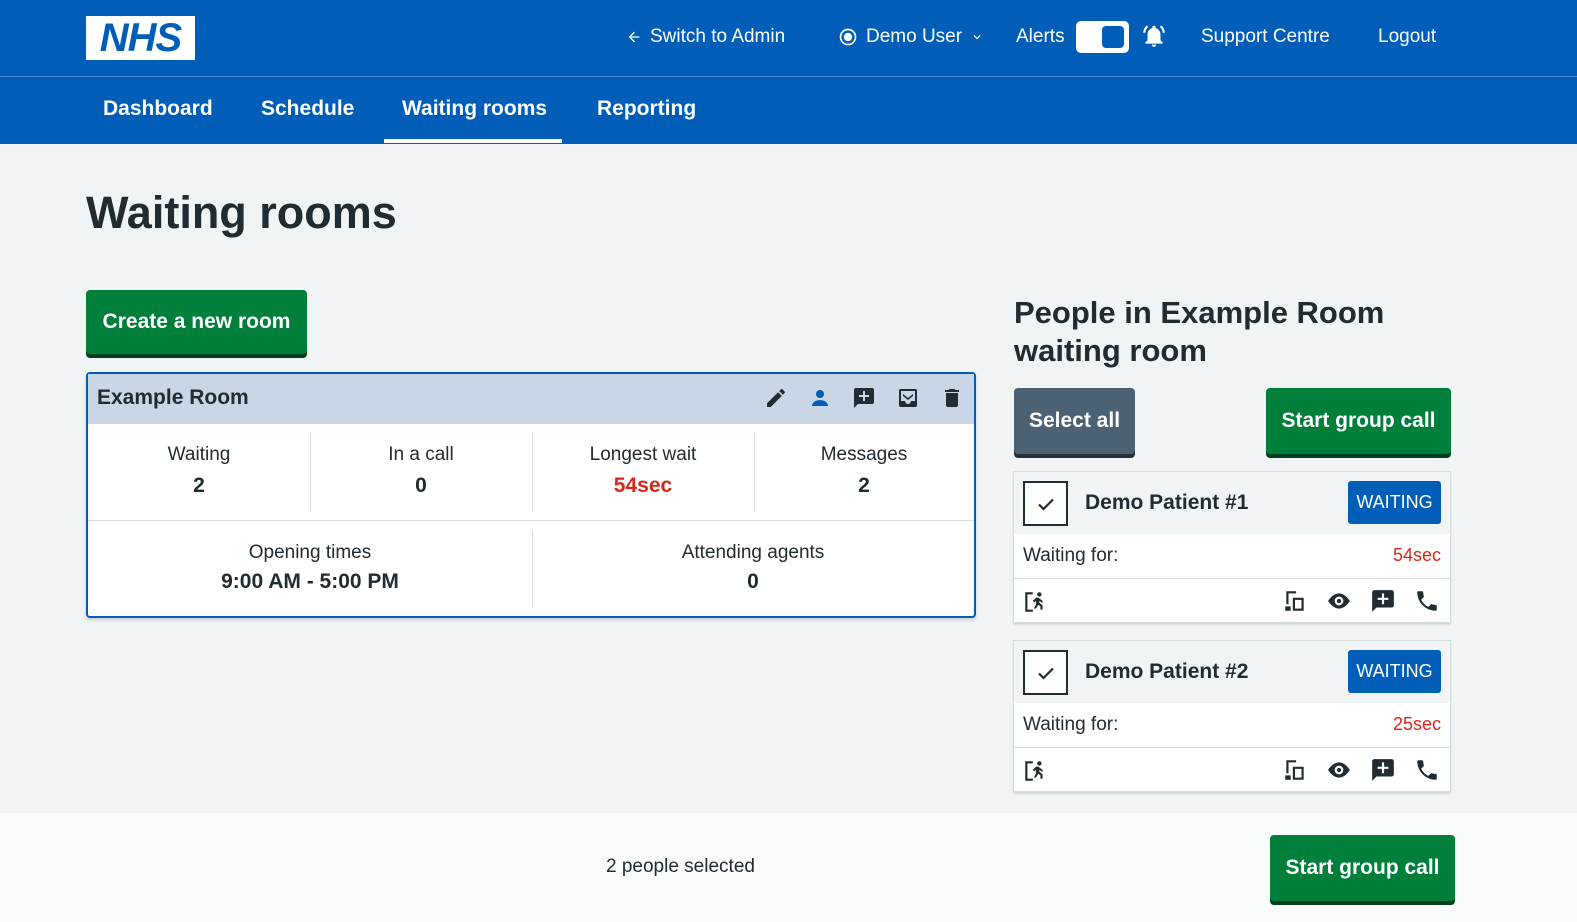 This screenshot has width=1577, height=922. I want to click on nav-dashboard: Dashboard, so click(158, 109).